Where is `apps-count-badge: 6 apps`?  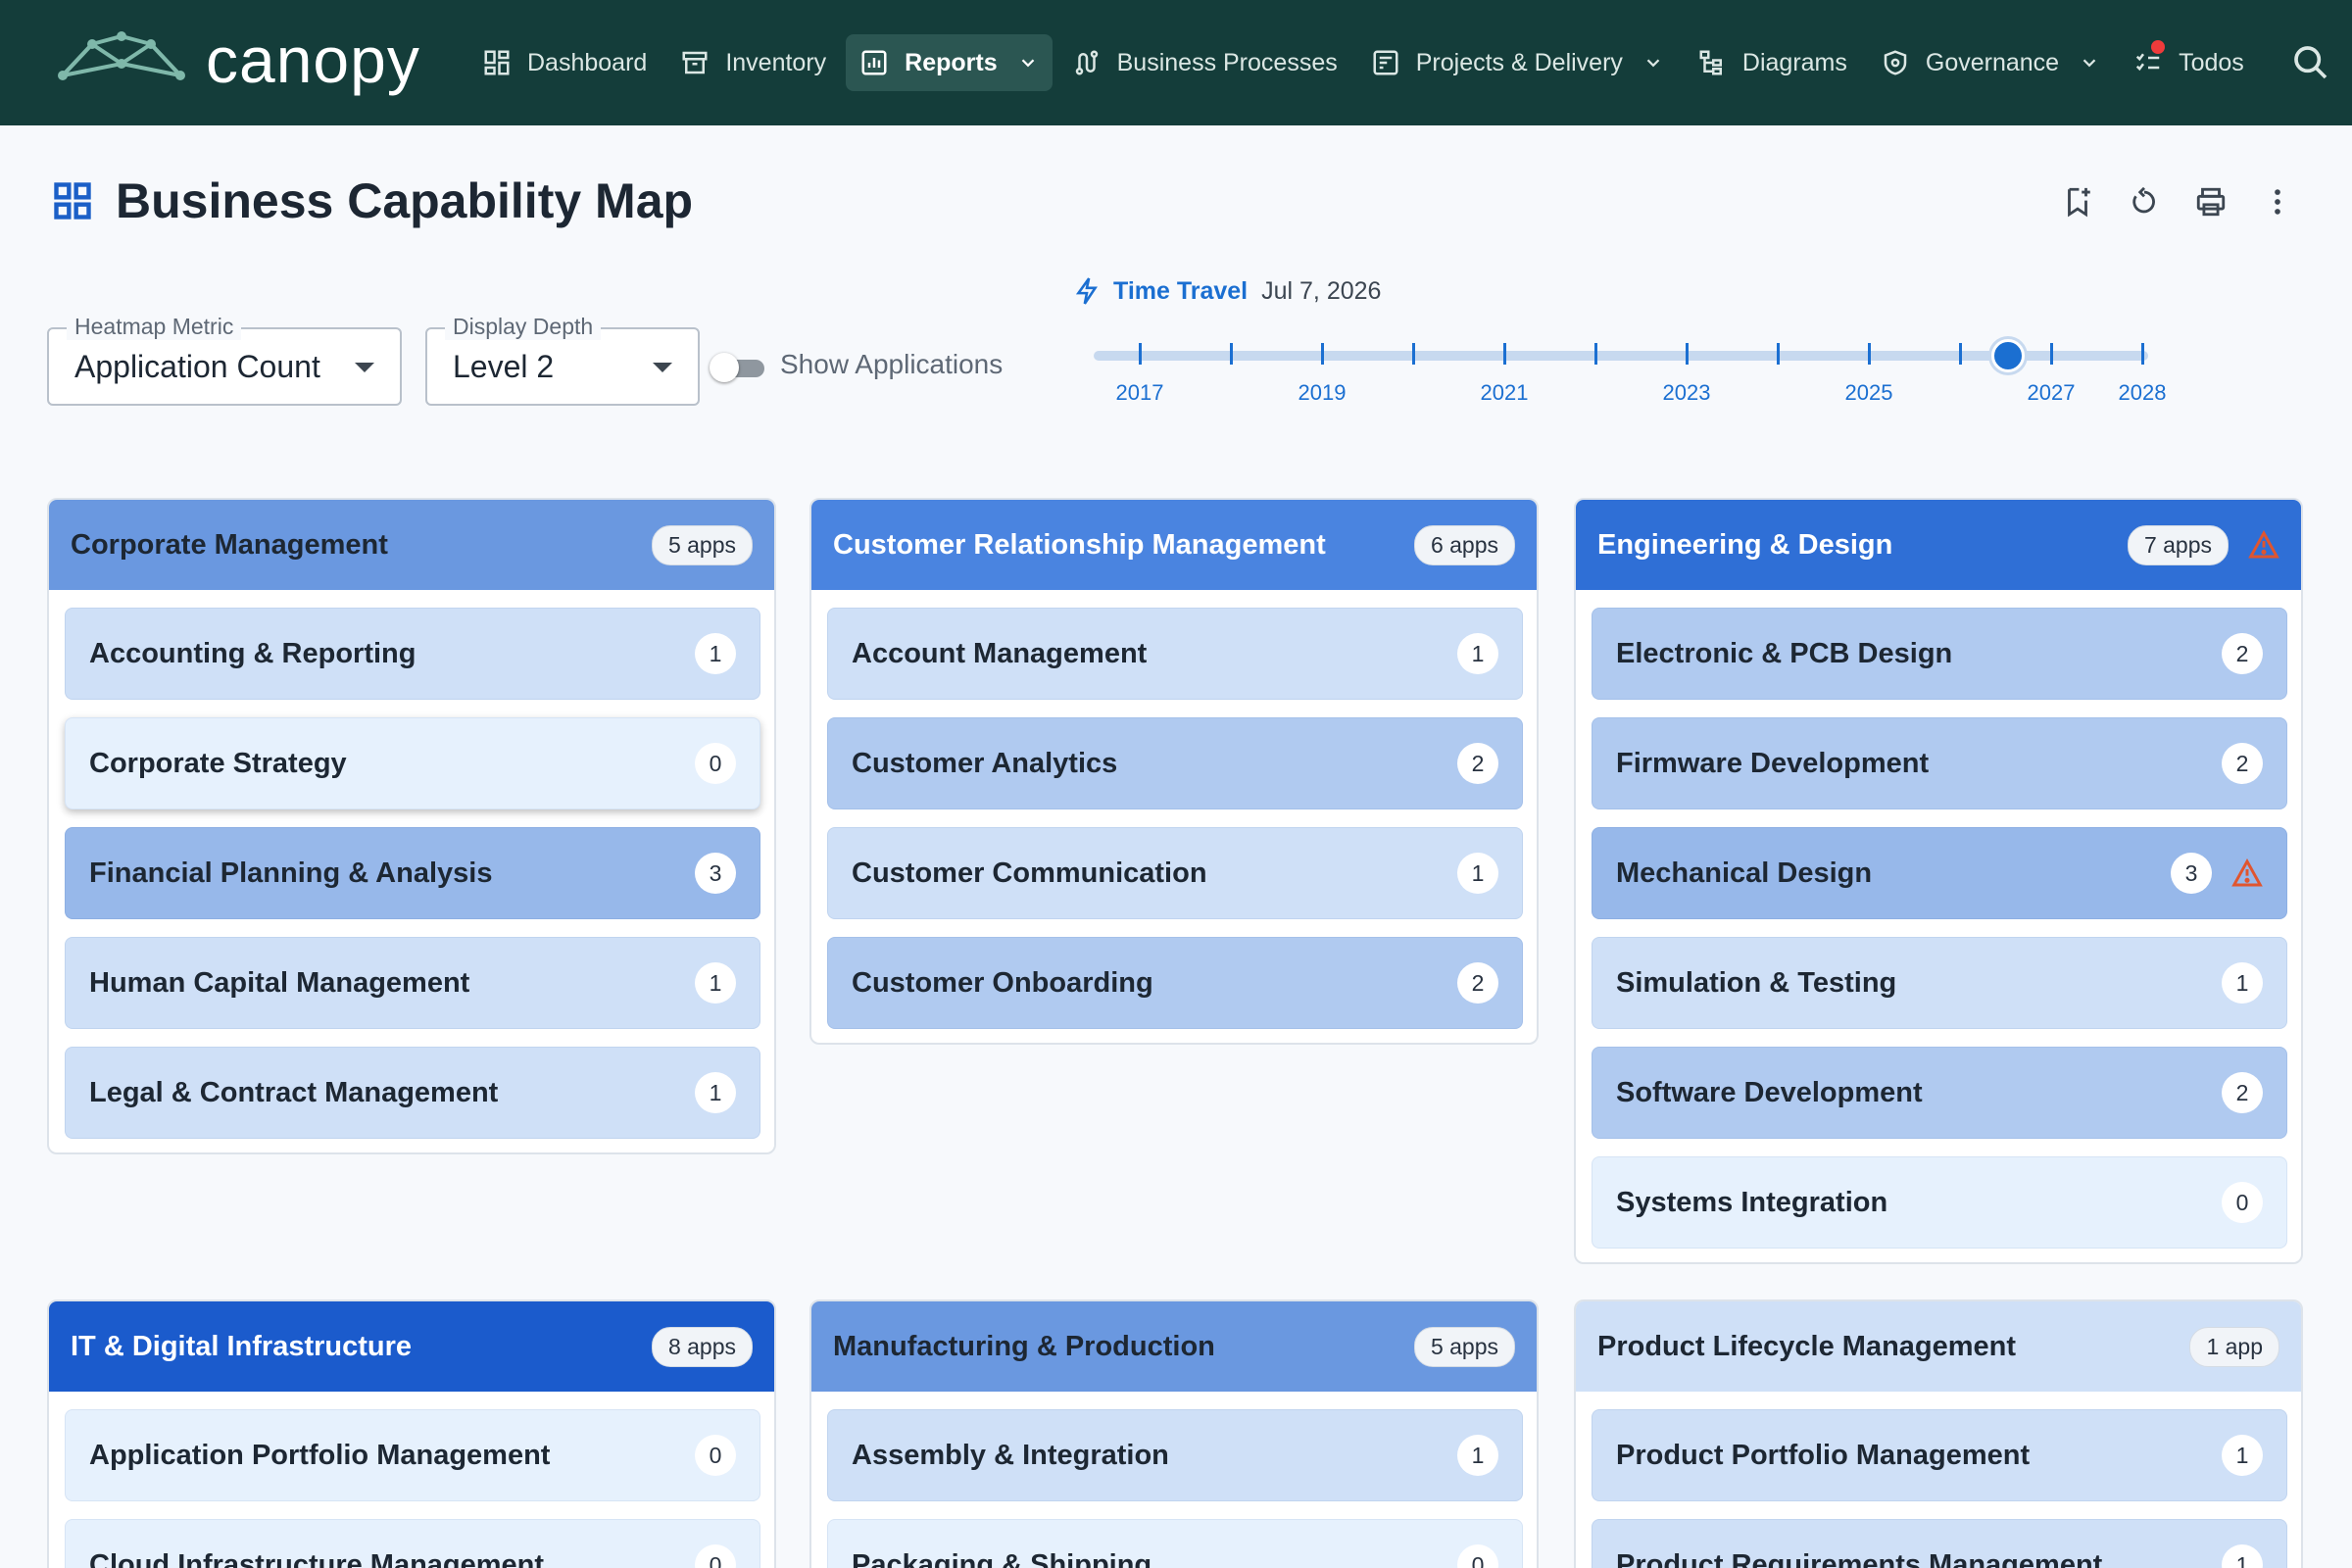 apps-count-badge: 6 apps is located at coordinates (1464, 544).